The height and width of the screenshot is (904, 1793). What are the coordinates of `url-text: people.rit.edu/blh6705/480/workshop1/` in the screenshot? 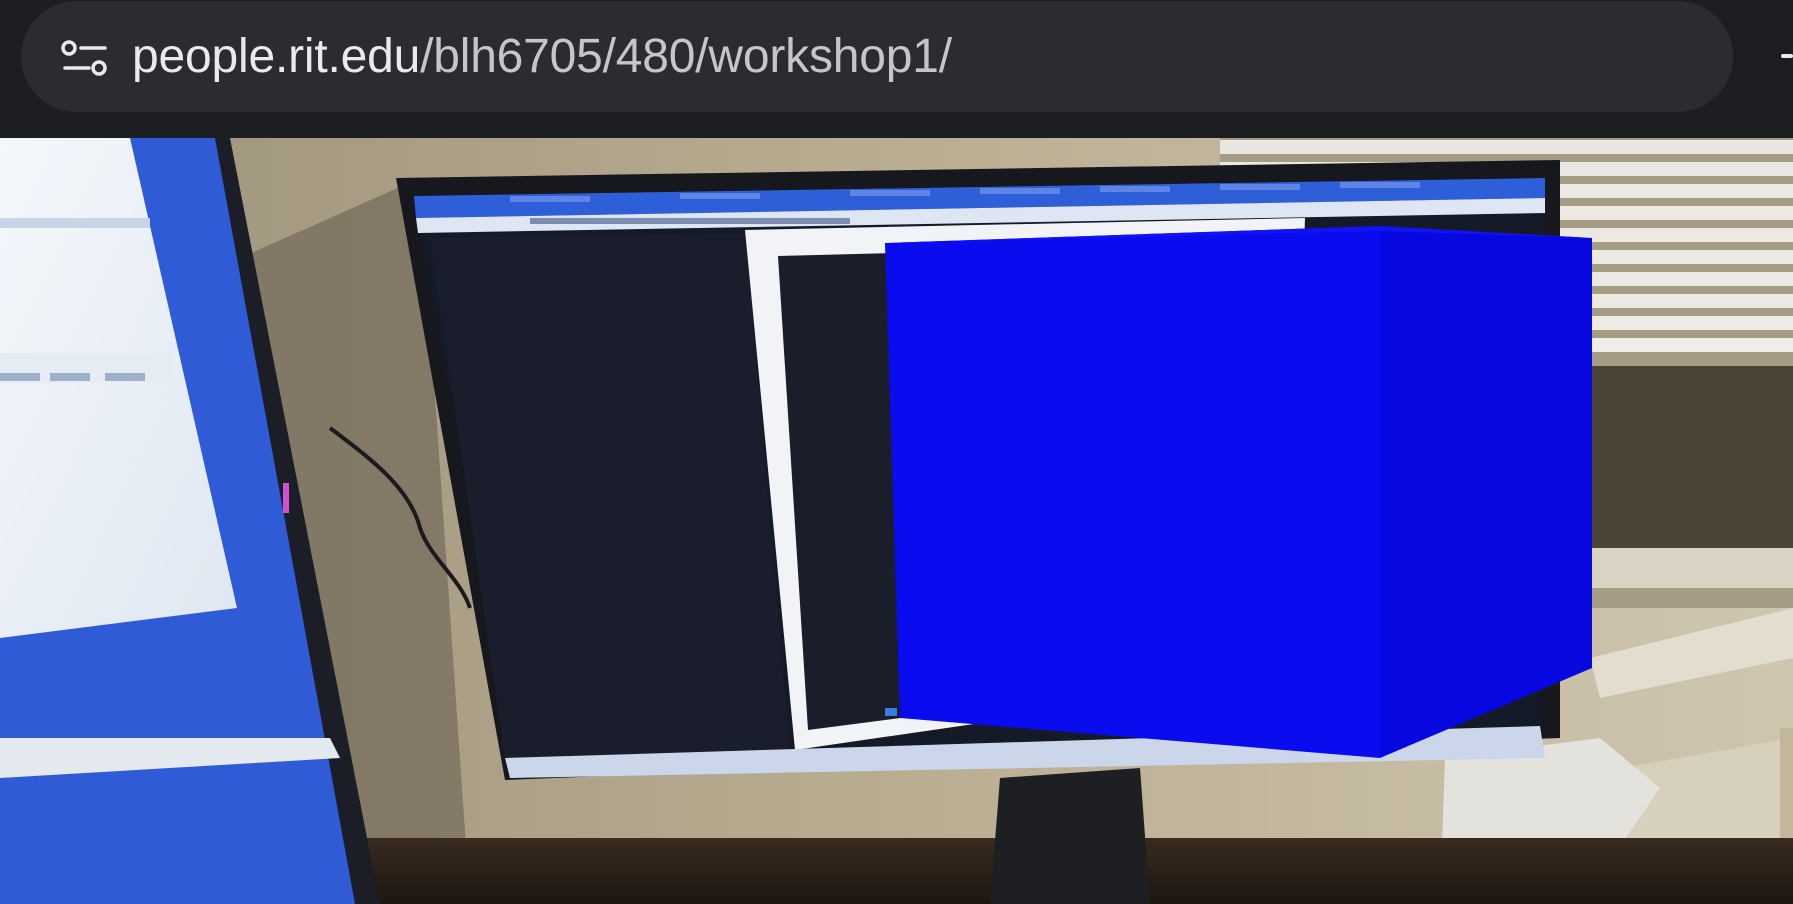 It's located at (542, 57).